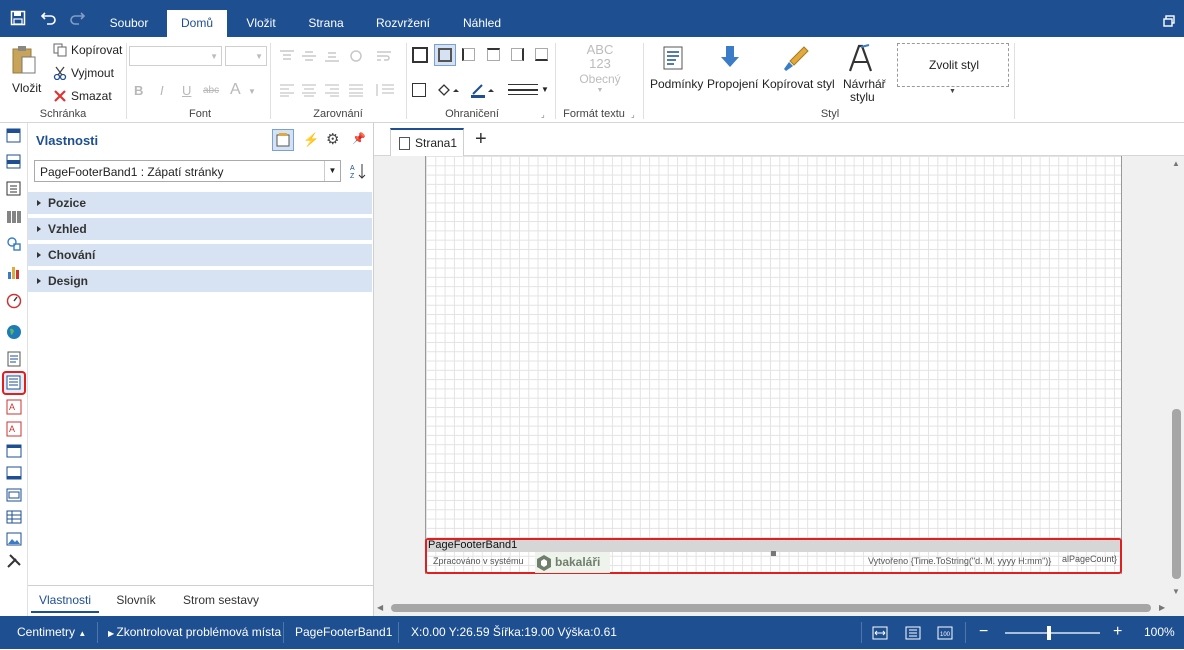  What do you see at coordinates (136, 600) in the screenshot?
I see `tab-slovnik: Slovník` at bounding box center [136, 600].